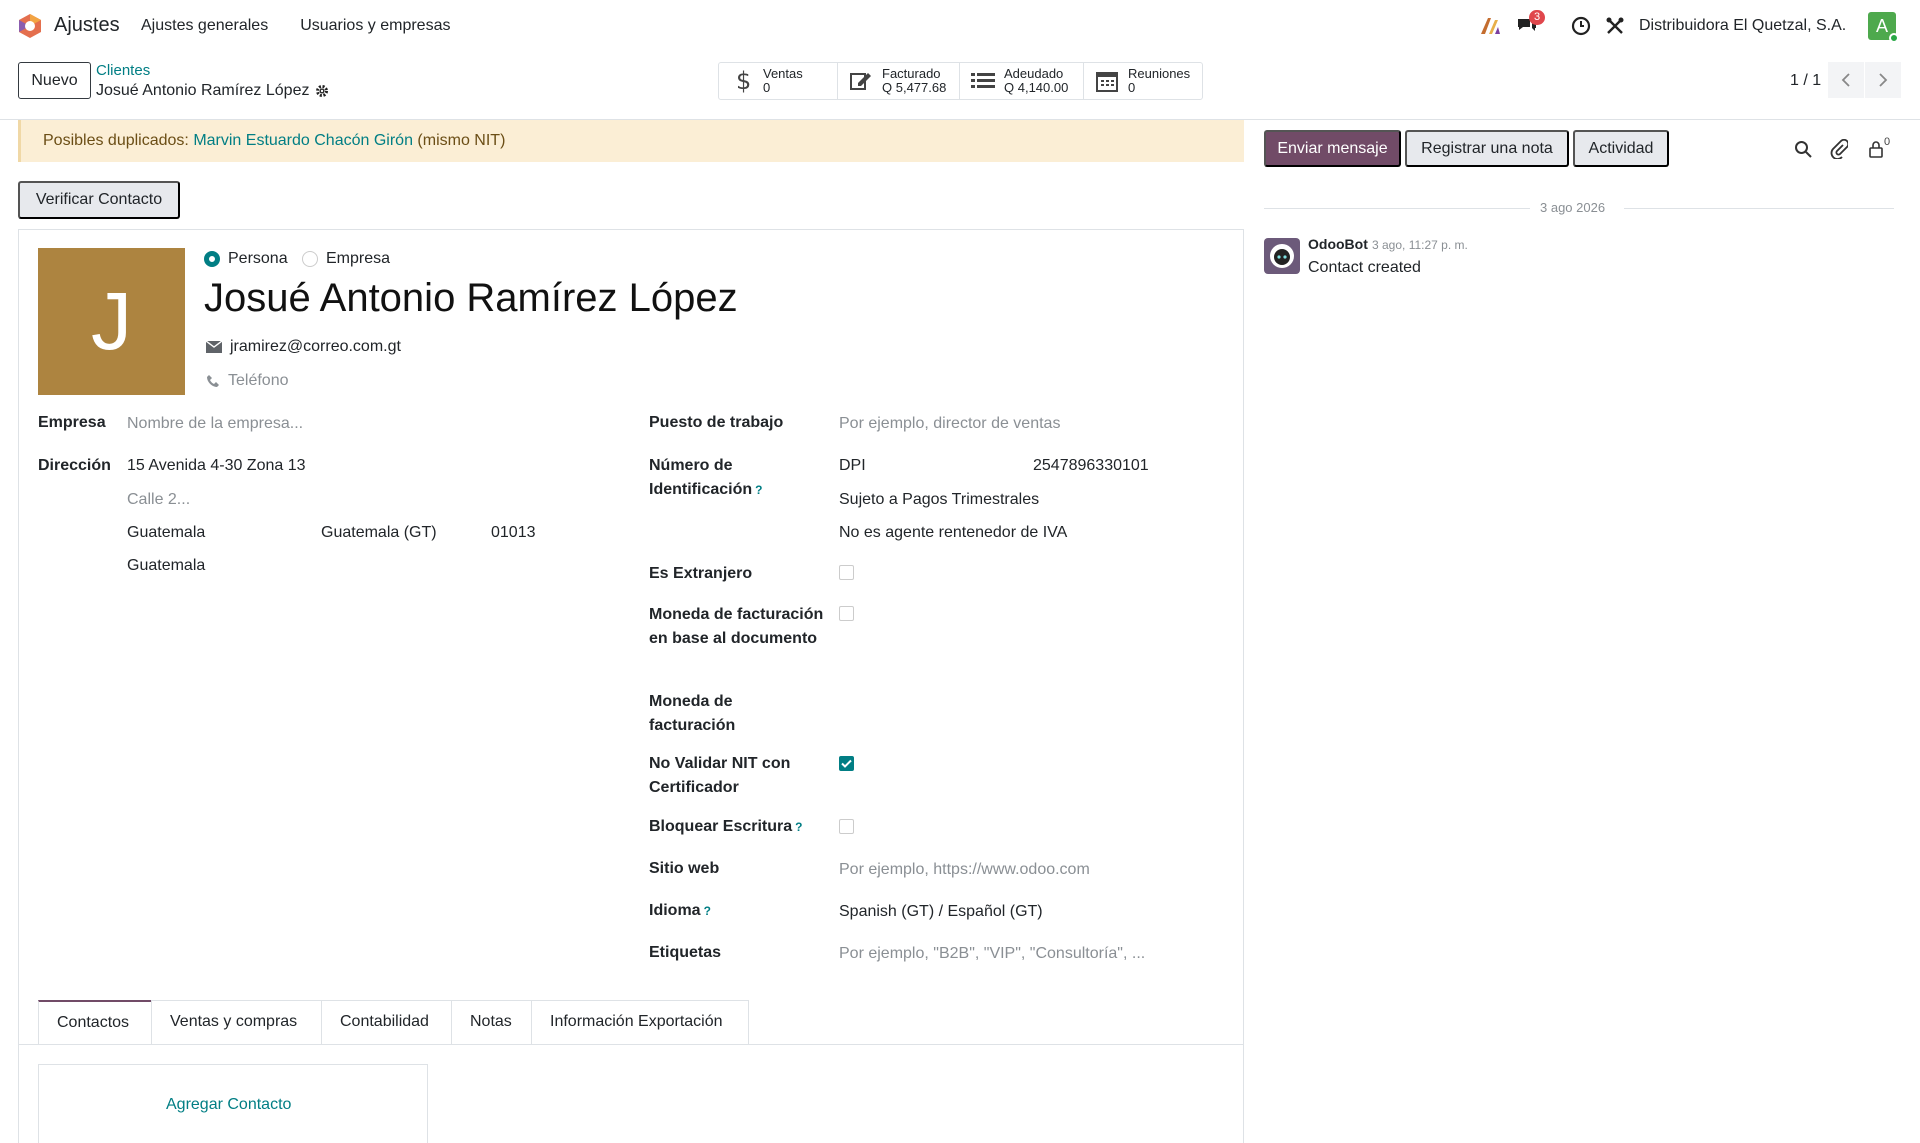  I want to click on iva-agent-select: No es agente rentenedor de IVA, so click(953, 533).